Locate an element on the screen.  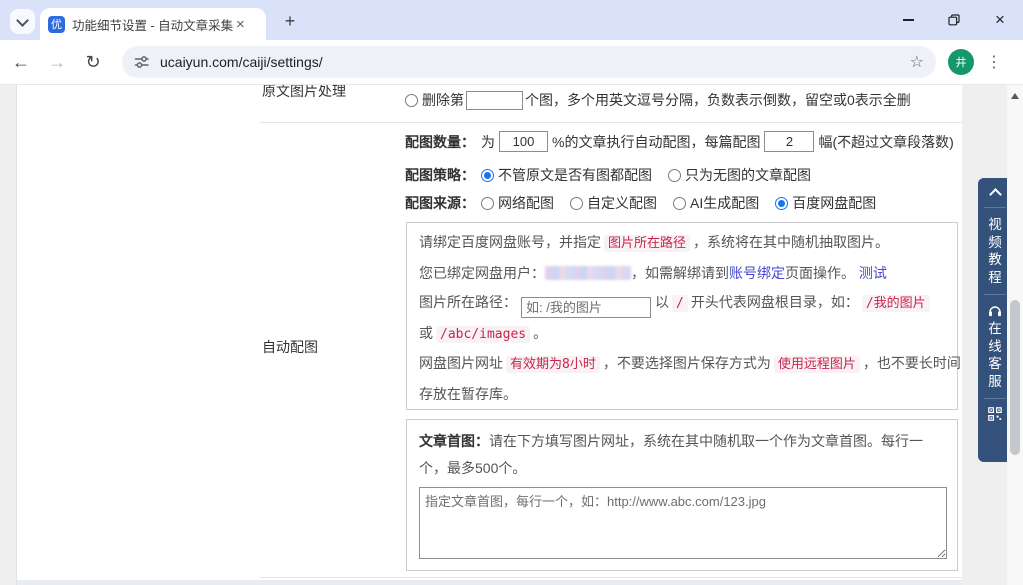
browser-tab: 优 功能细节设置 - 自动文章采集器 × is located at coordinates (153, 24).